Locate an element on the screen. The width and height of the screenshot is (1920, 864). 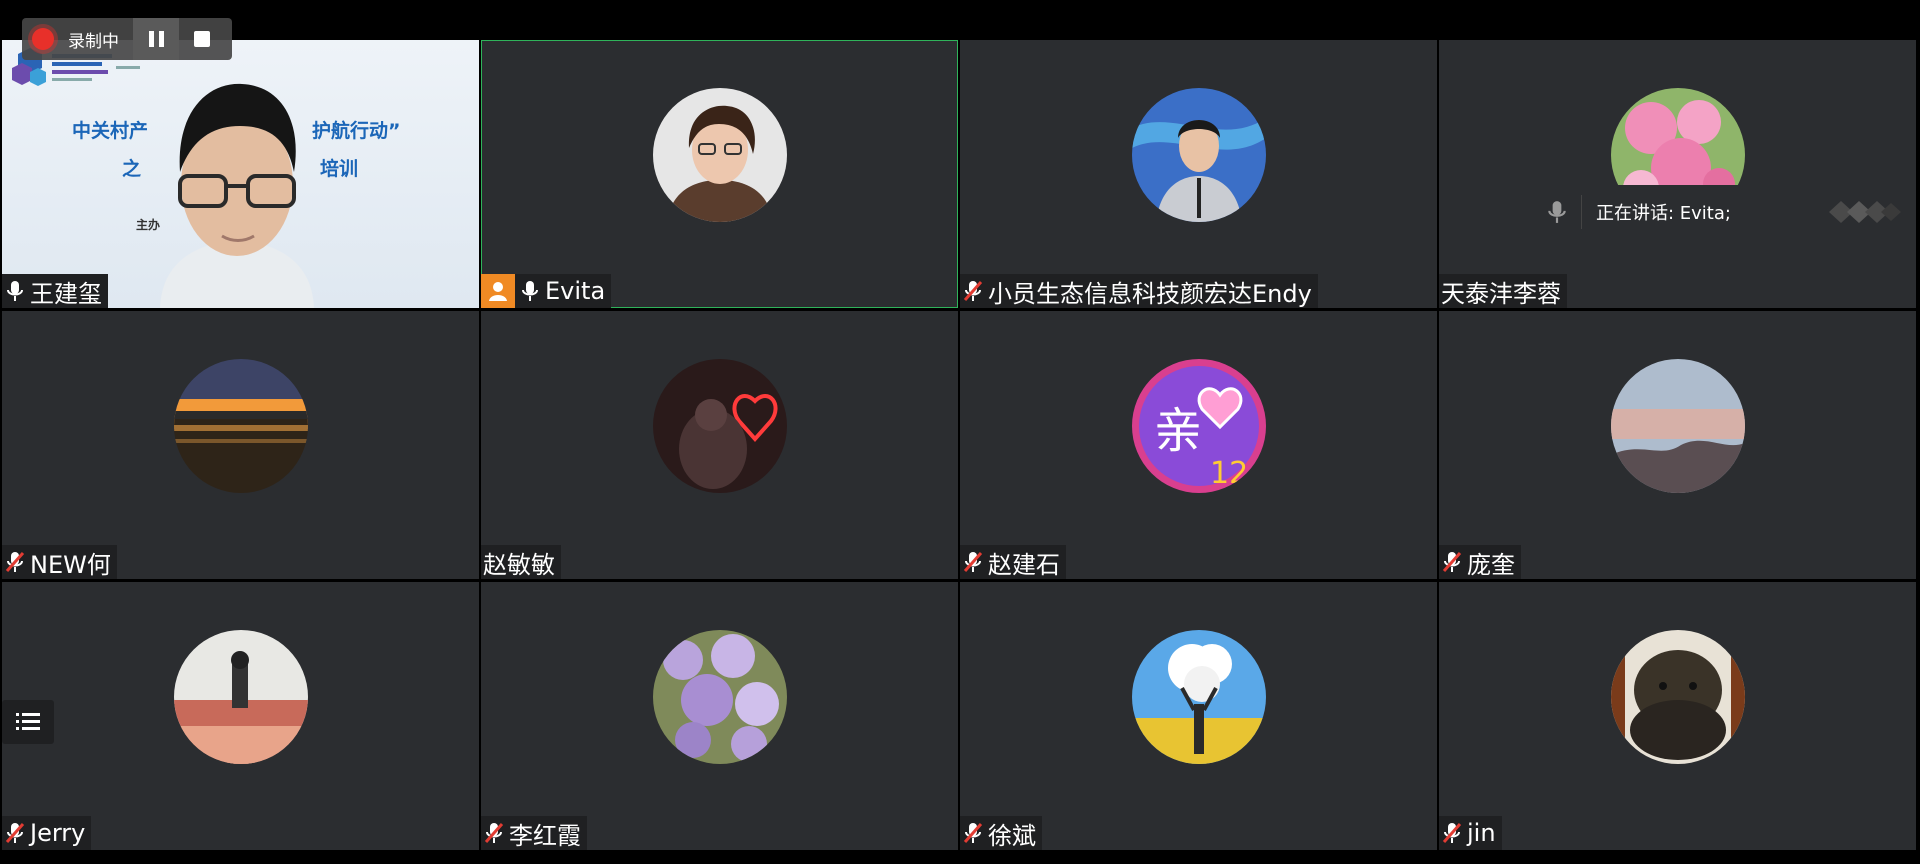
recording-status-label: 录制中 is located at coordinates (93, 41).